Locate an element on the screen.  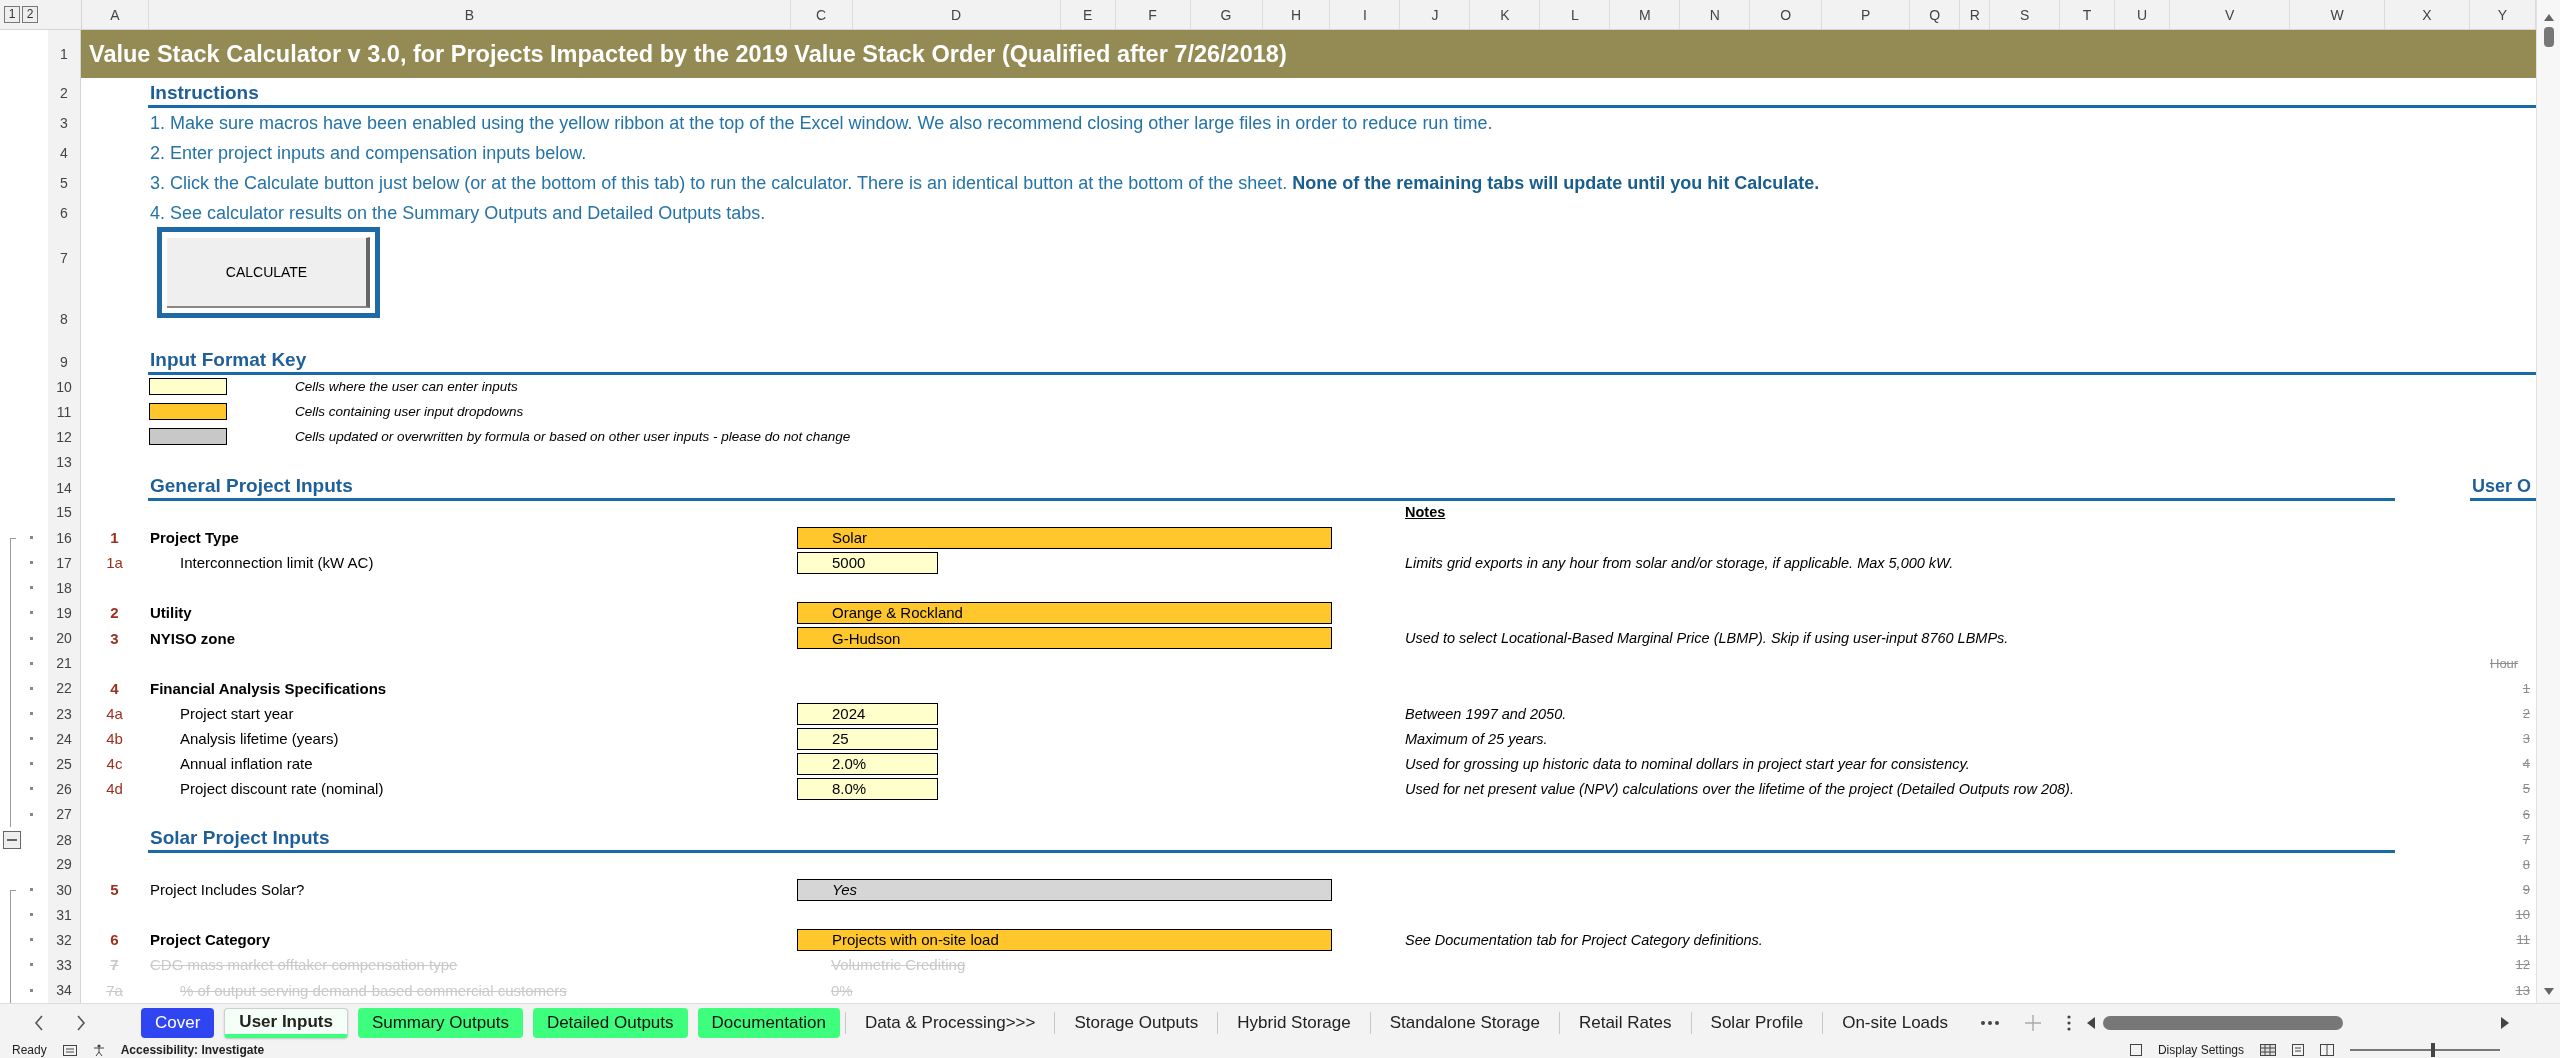
row-number: 5 is located at coordinates (64, 183).